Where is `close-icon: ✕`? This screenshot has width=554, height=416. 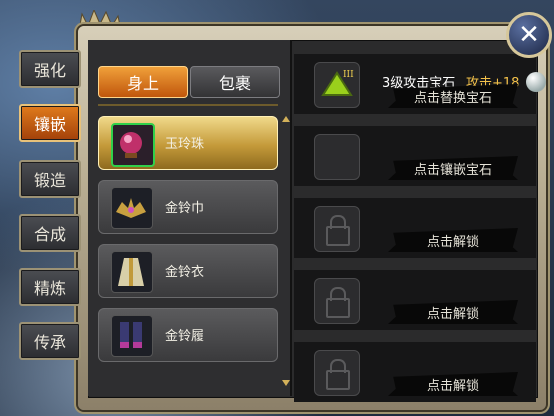
close-icon: ✕ is located at coordinates (529, 35).